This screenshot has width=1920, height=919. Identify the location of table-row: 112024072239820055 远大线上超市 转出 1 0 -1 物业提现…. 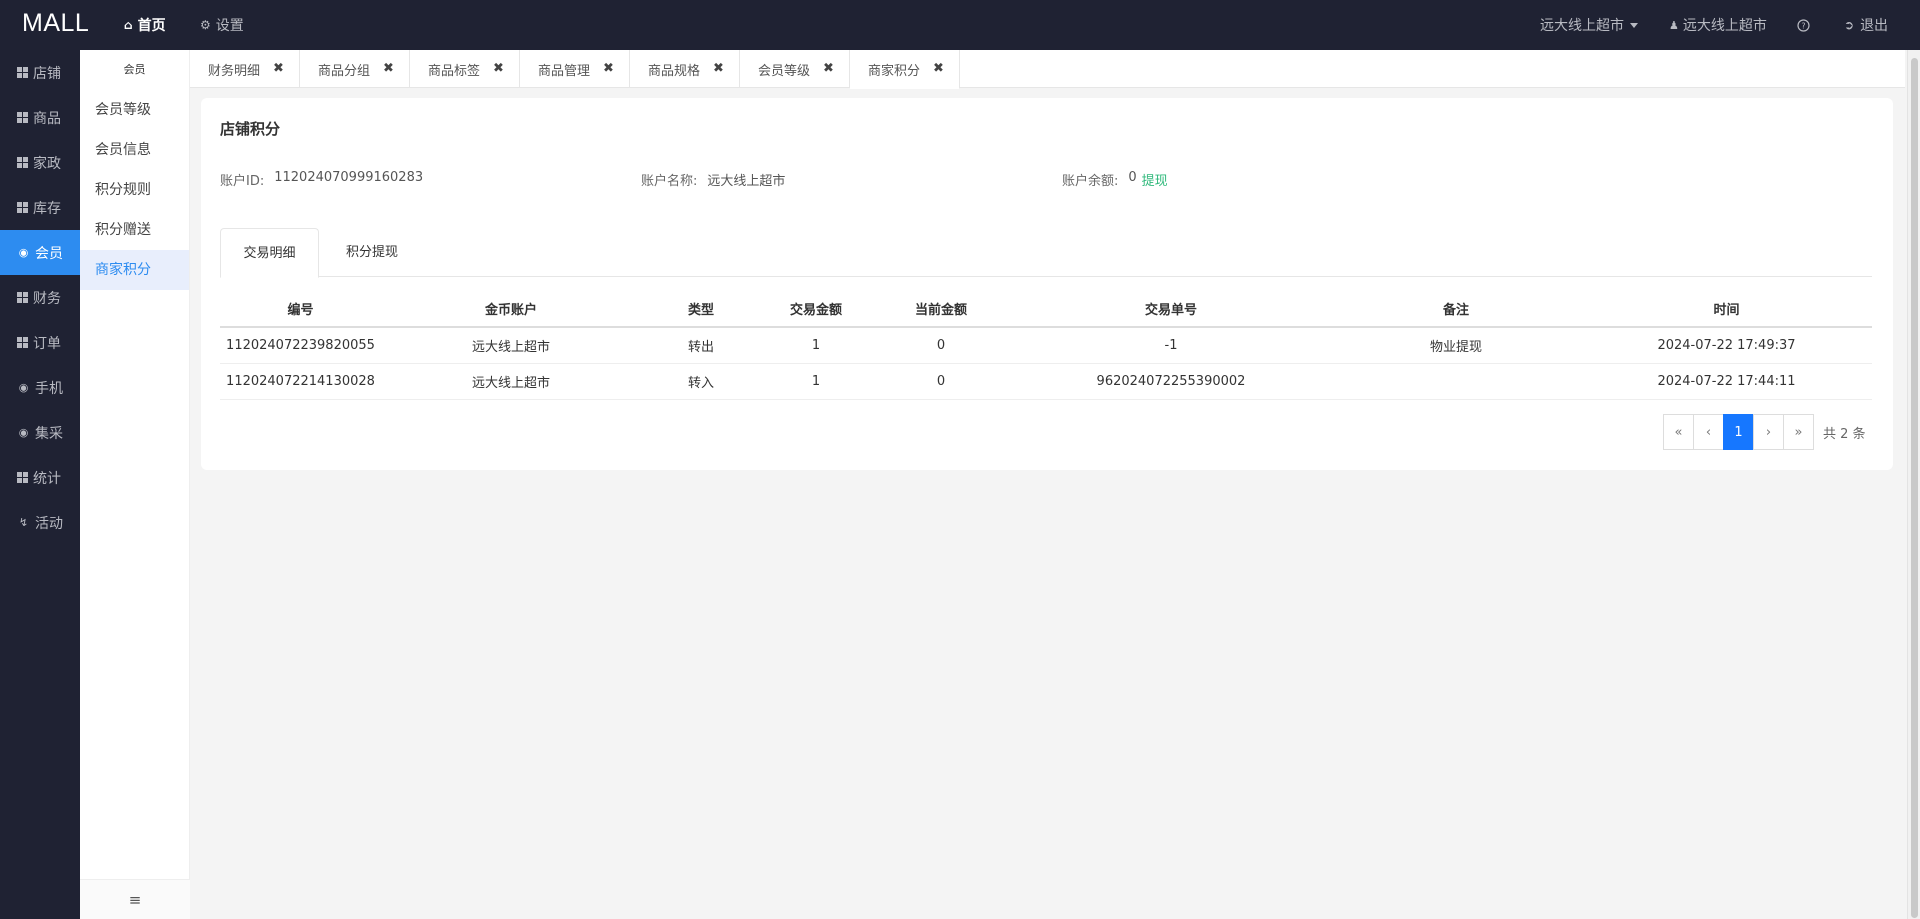
(1046, 345).